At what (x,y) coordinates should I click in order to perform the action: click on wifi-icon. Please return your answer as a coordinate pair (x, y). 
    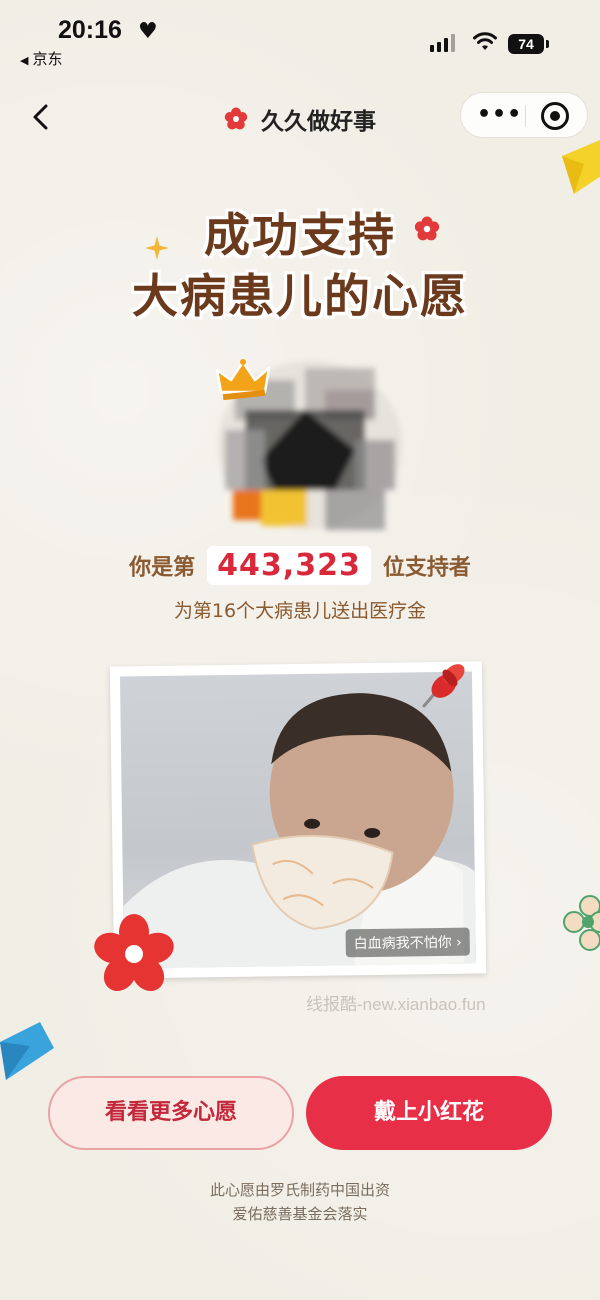
    Looking at the image, I should click on (485, 41).